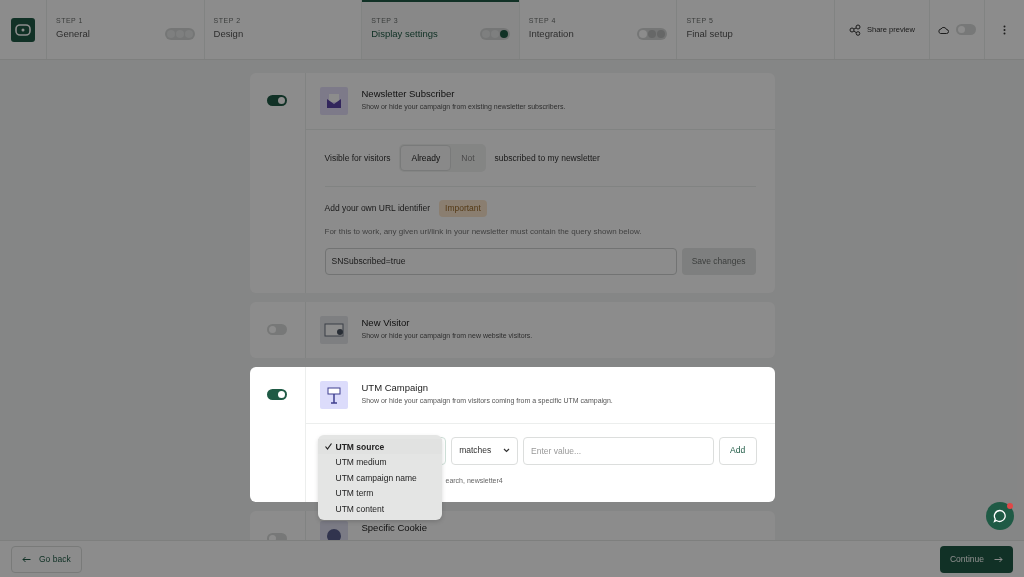 This screenshot has height=577, width=1024. I want to click on share-icon, so click(855, 29).